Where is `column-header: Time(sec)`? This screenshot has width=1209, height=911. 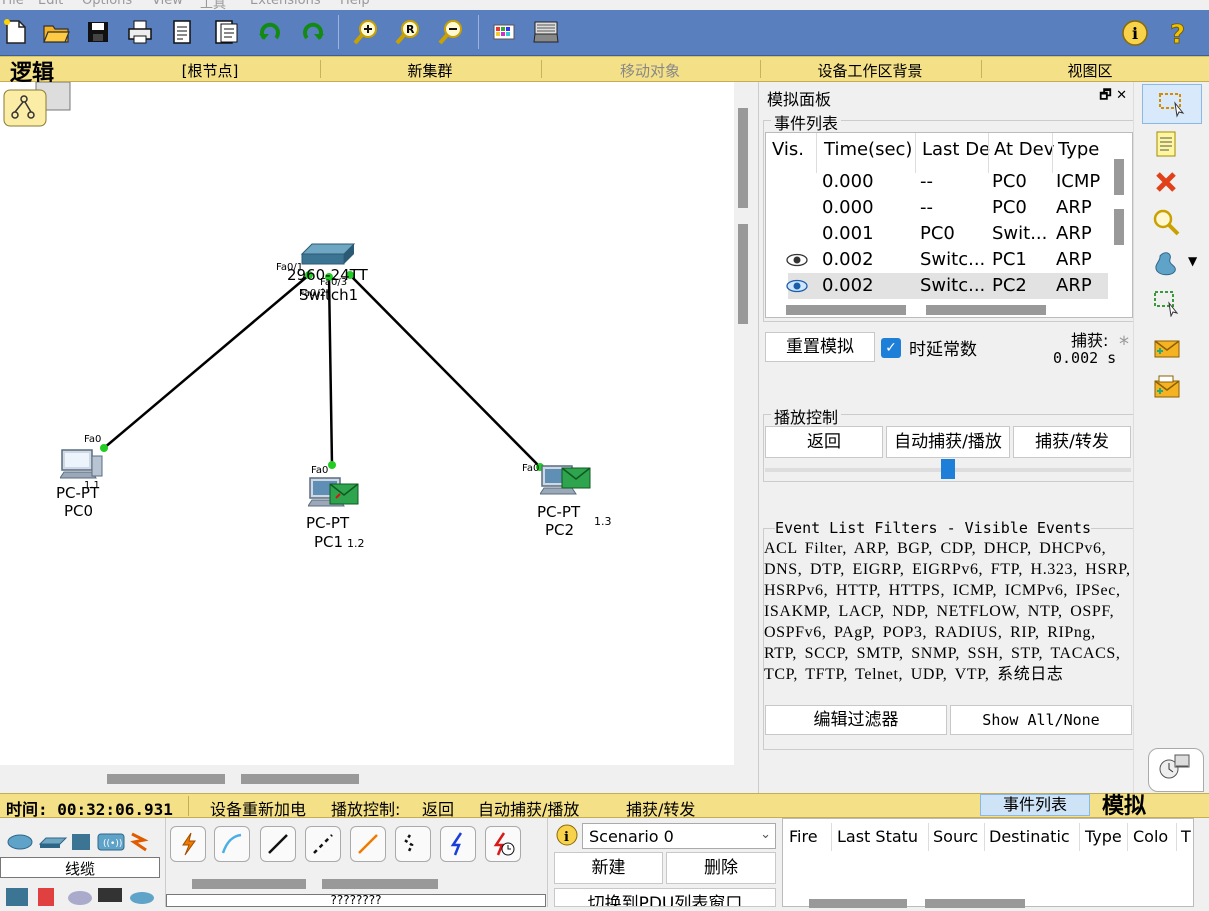 column-header: Time(sec) is located at coordinates (868, 149).